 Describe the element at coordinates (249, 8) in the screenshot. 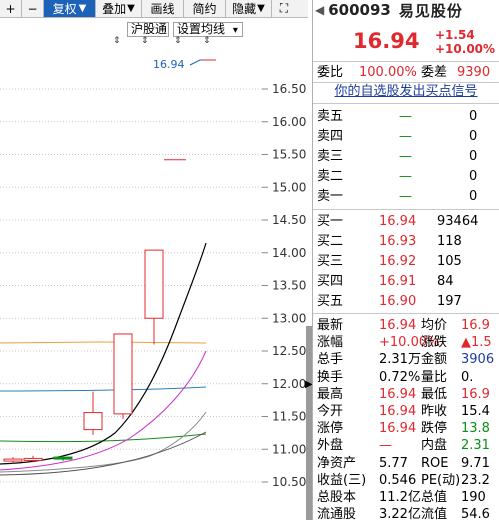

I see `hide-dropdown: 隐藏 ▼` at that location.